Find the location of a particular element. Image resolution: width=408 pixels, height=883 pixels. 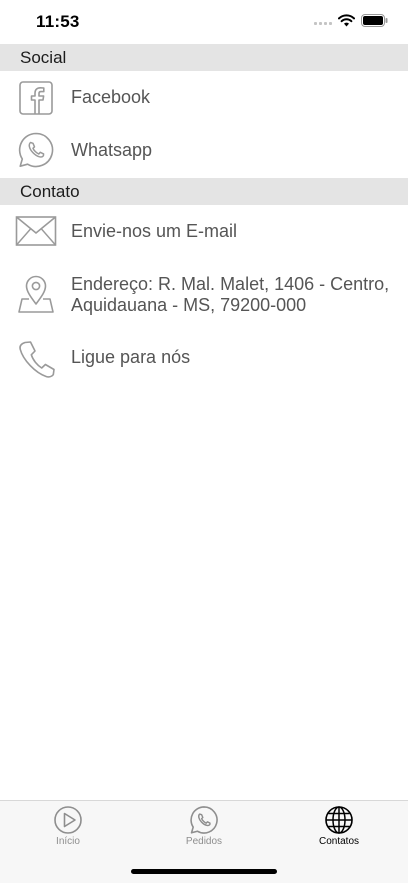

signal-icon is located at coordinates (323, 23).